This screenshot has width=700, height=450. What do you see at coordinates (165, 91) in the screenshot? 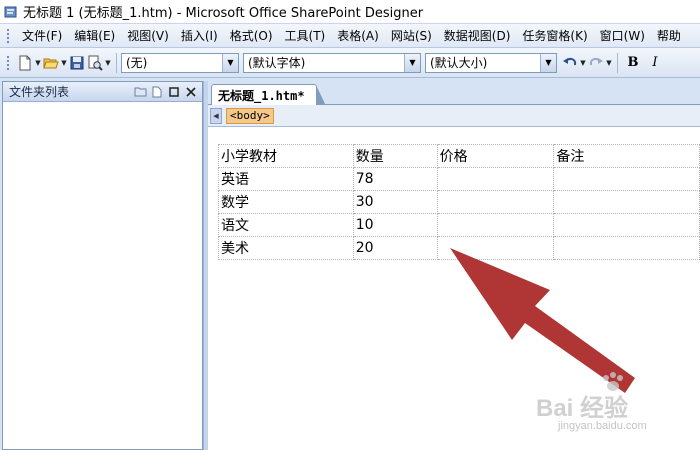
I see `panel-controls` at bounding box center [165, 91].